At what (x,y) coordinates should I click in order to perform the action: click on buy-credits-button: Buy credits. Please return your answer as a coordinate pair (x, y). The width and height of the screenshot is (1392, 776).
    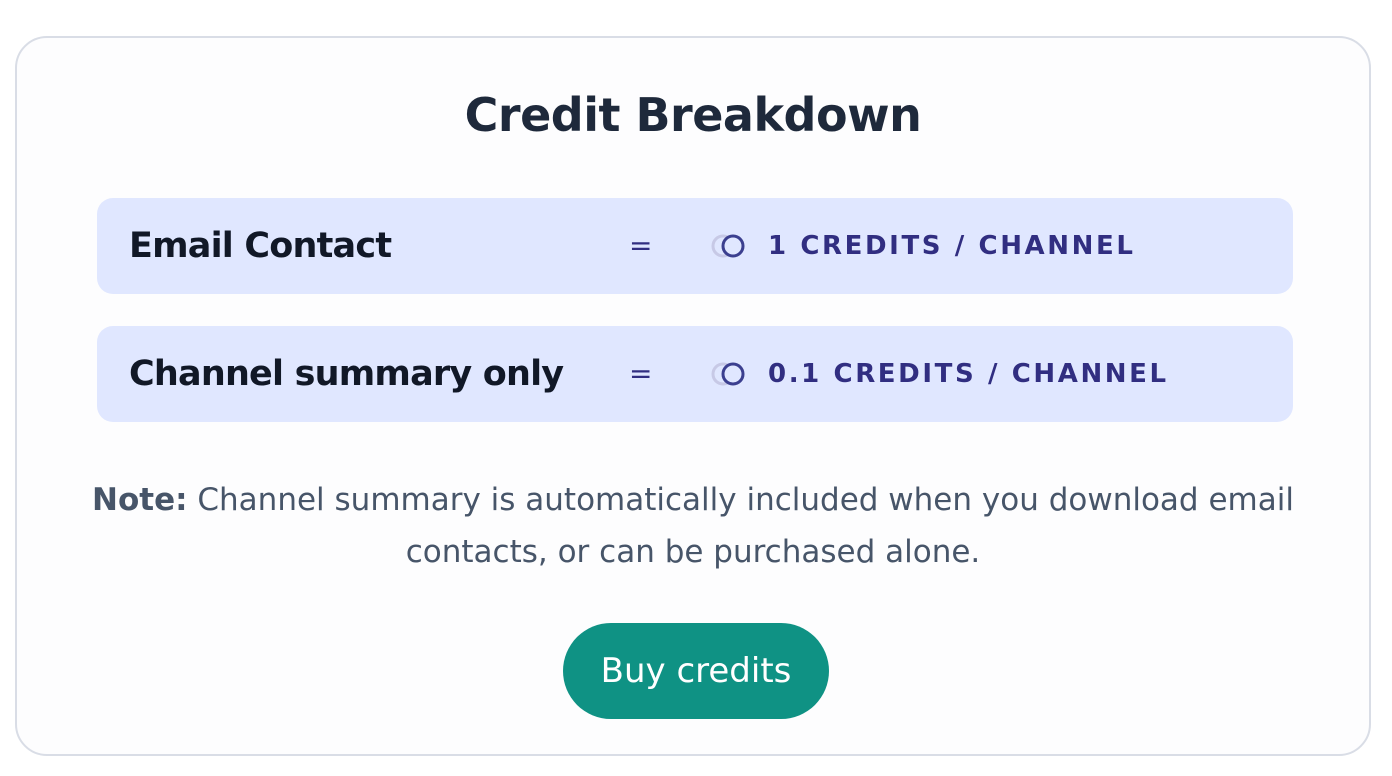
    Looking at the image, I should click on (696, 671).